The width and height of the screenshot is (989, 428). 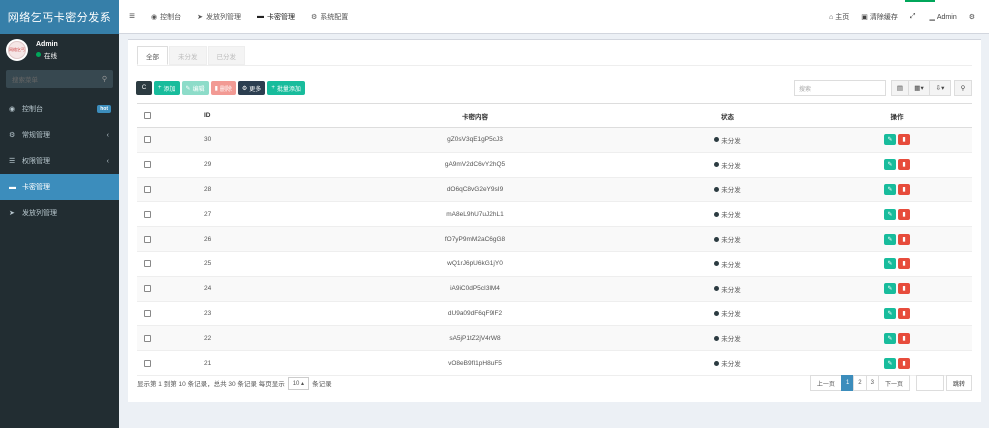 I want to click on home-link: ⌂ 主页, so click(x=839, y=17).